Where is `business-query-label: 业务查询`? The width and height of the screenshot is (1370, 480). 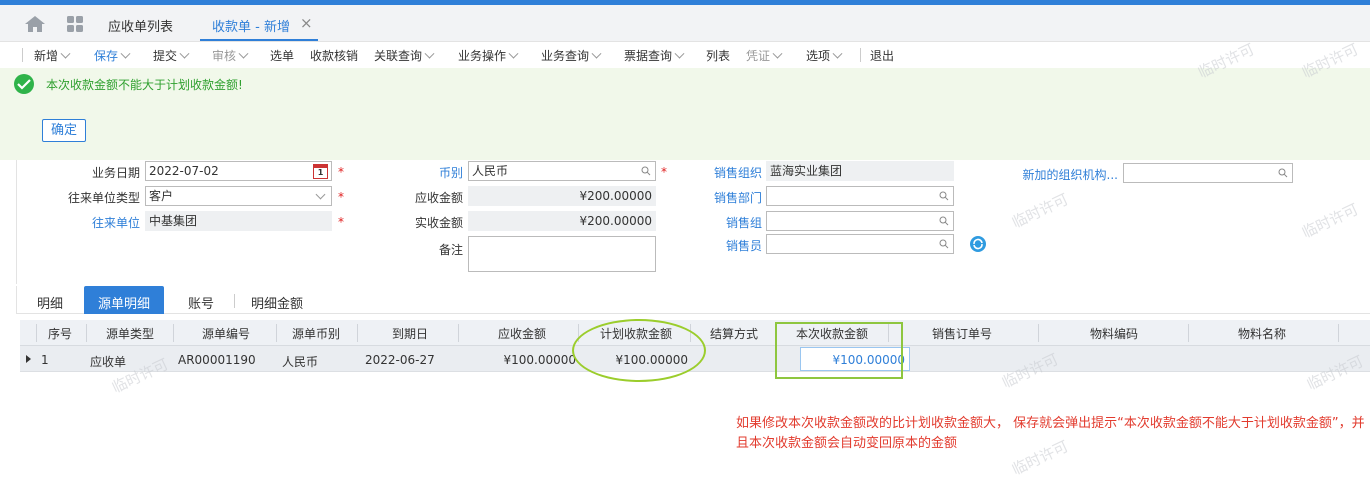 business-query-label: 业务查询 is located at coordinates (565, 56).